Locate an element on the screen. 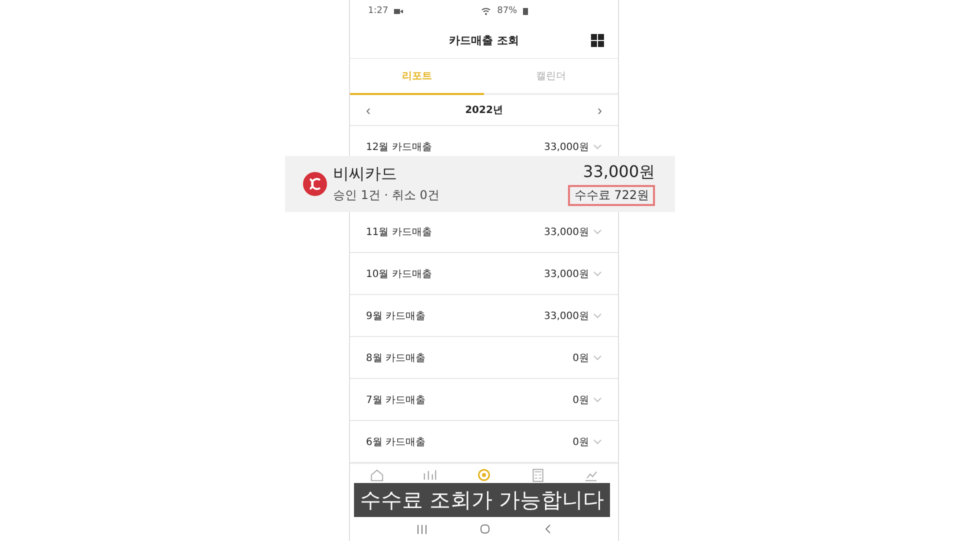 This screenshot has height=541, width=966. clock-time: 1:27 is located at coordinates (378, 11).